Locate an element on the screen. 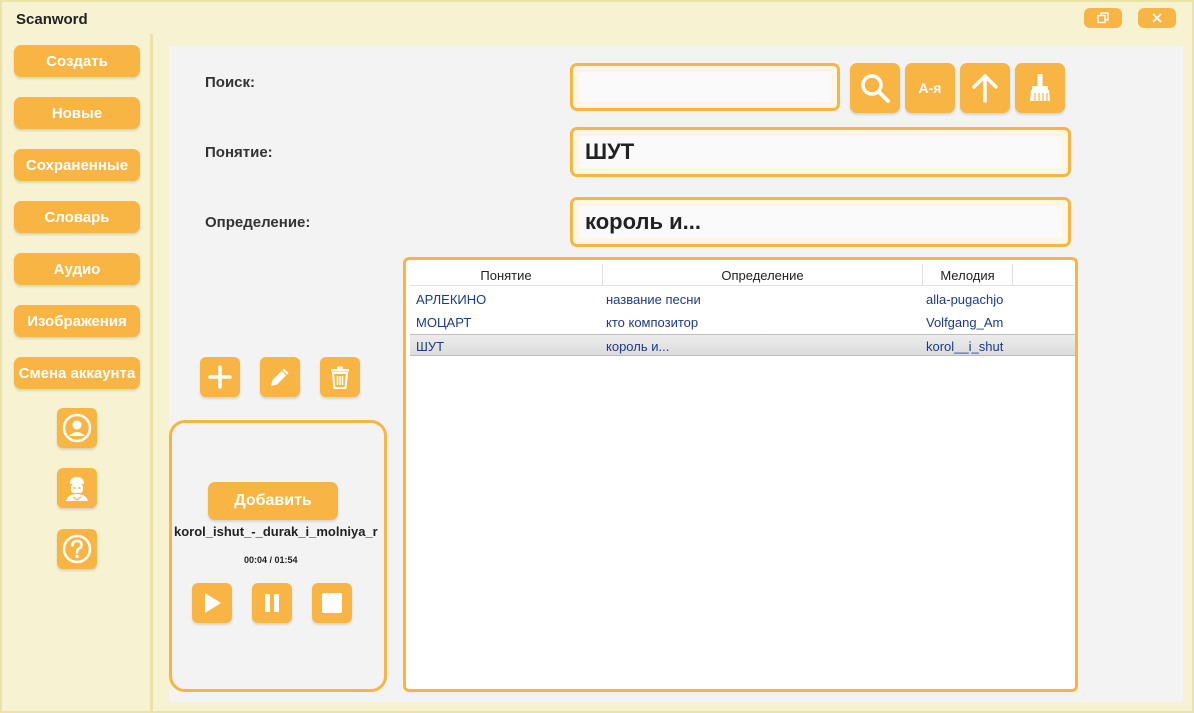  cell-melody: alla-pugachjo is located at coordinates (965, 299).